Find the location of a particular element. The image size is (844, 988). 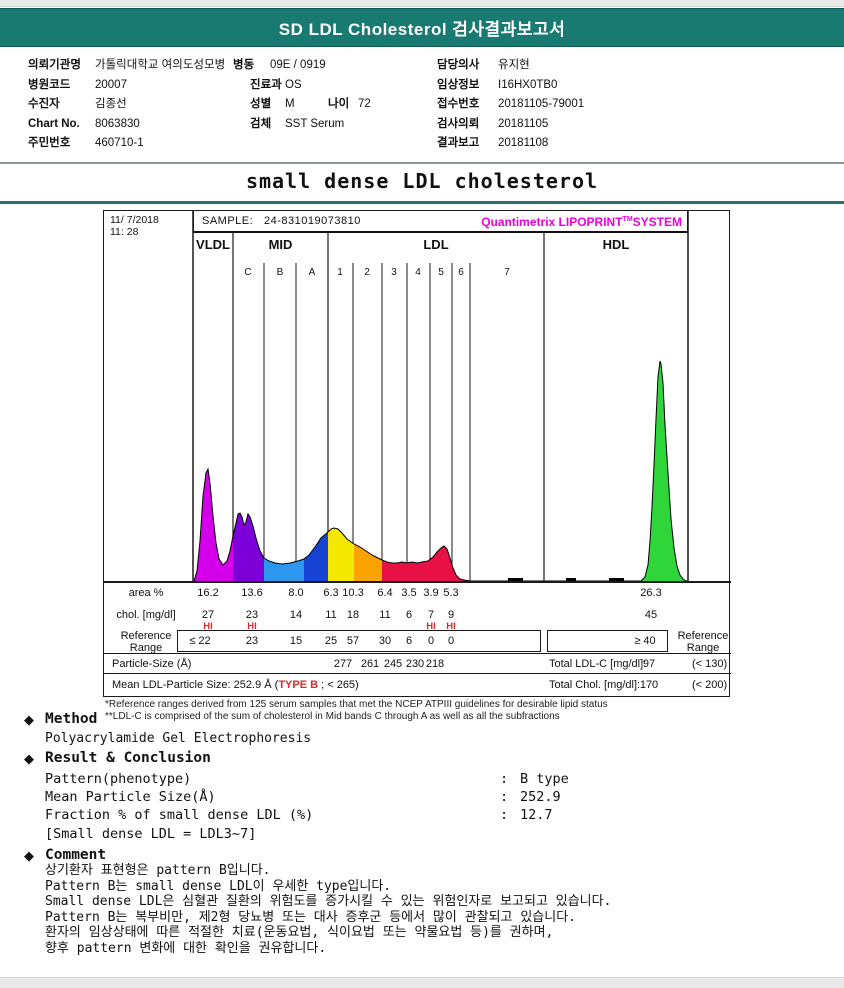

reference-value-hdl: ≥ 40 is located at coordinates (645, 641).